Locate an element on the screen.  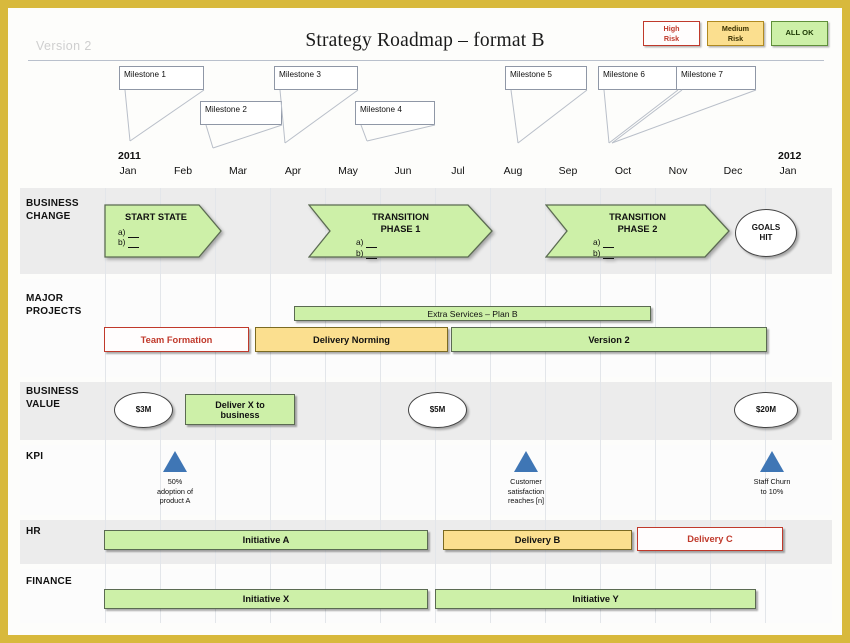
lane-label-finance-line1: FINANCE is located at coordinates (49, 581).